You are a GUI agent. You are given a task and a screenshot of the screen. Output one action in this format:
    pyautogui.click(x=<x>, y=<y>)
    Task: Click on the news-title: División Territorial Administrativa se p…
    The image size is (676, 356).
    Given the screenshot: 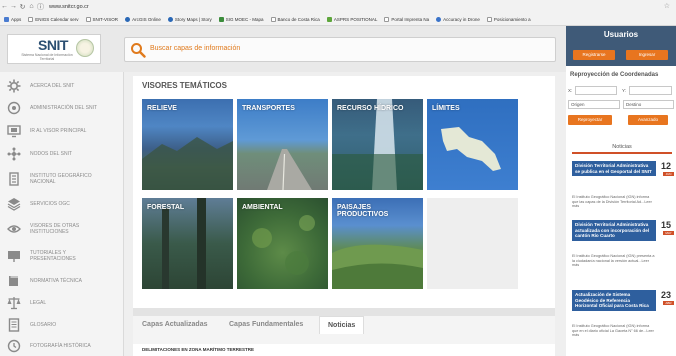 What is the action you would take?
    pyautogui.click(x=614, y=168)
    